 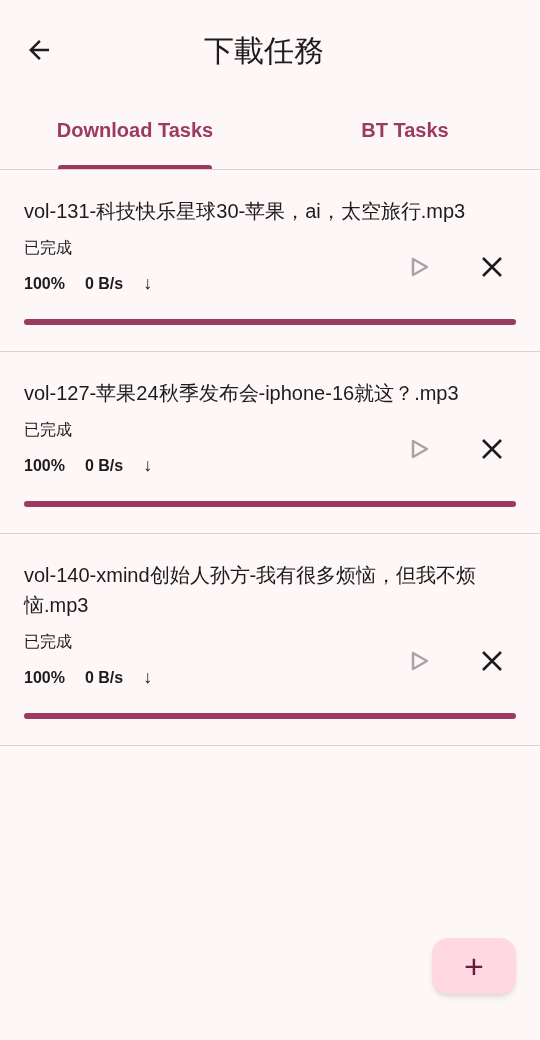 I want to click on file-name: vol-131-科技快乐星球30-苹果，ai，太空旅行.mp3, so click(x=245, y=211).